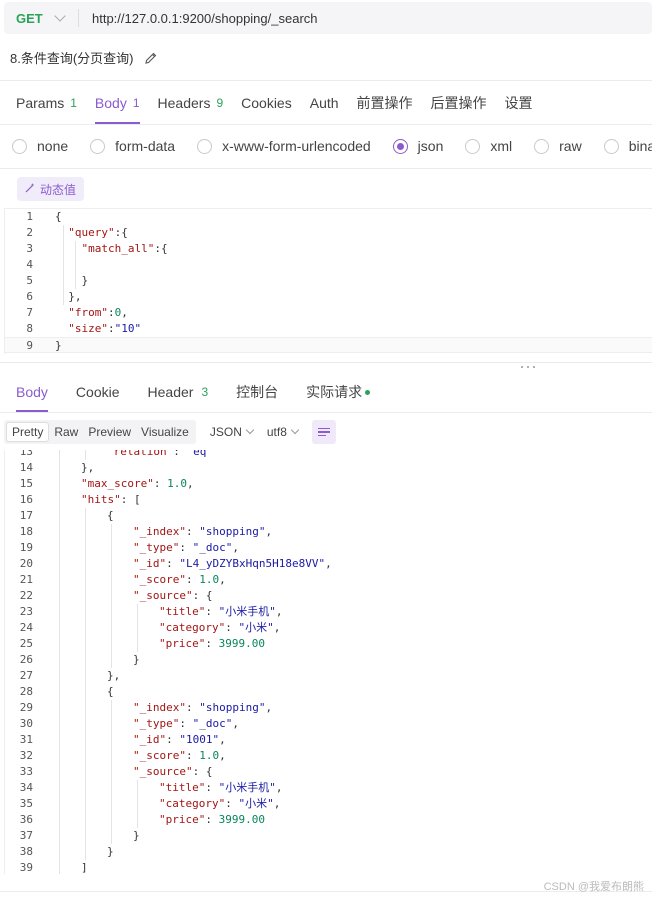  I want to click on word-wrap-icon, so click(323, 432).